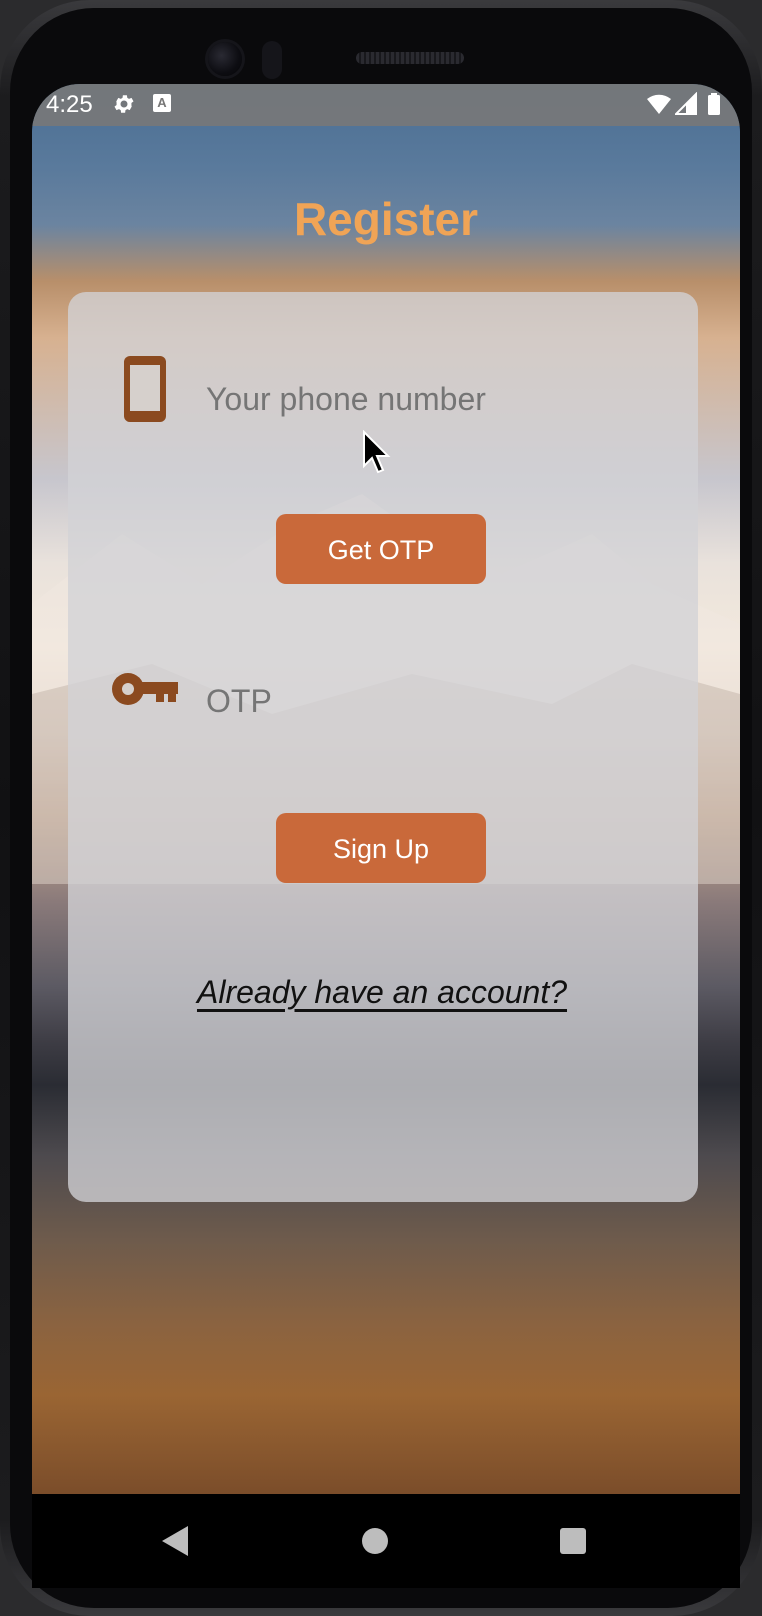 Image resolution: width=762 pixels, height=1616 pixels. I want to click on battery-icon, so click(714, 104).